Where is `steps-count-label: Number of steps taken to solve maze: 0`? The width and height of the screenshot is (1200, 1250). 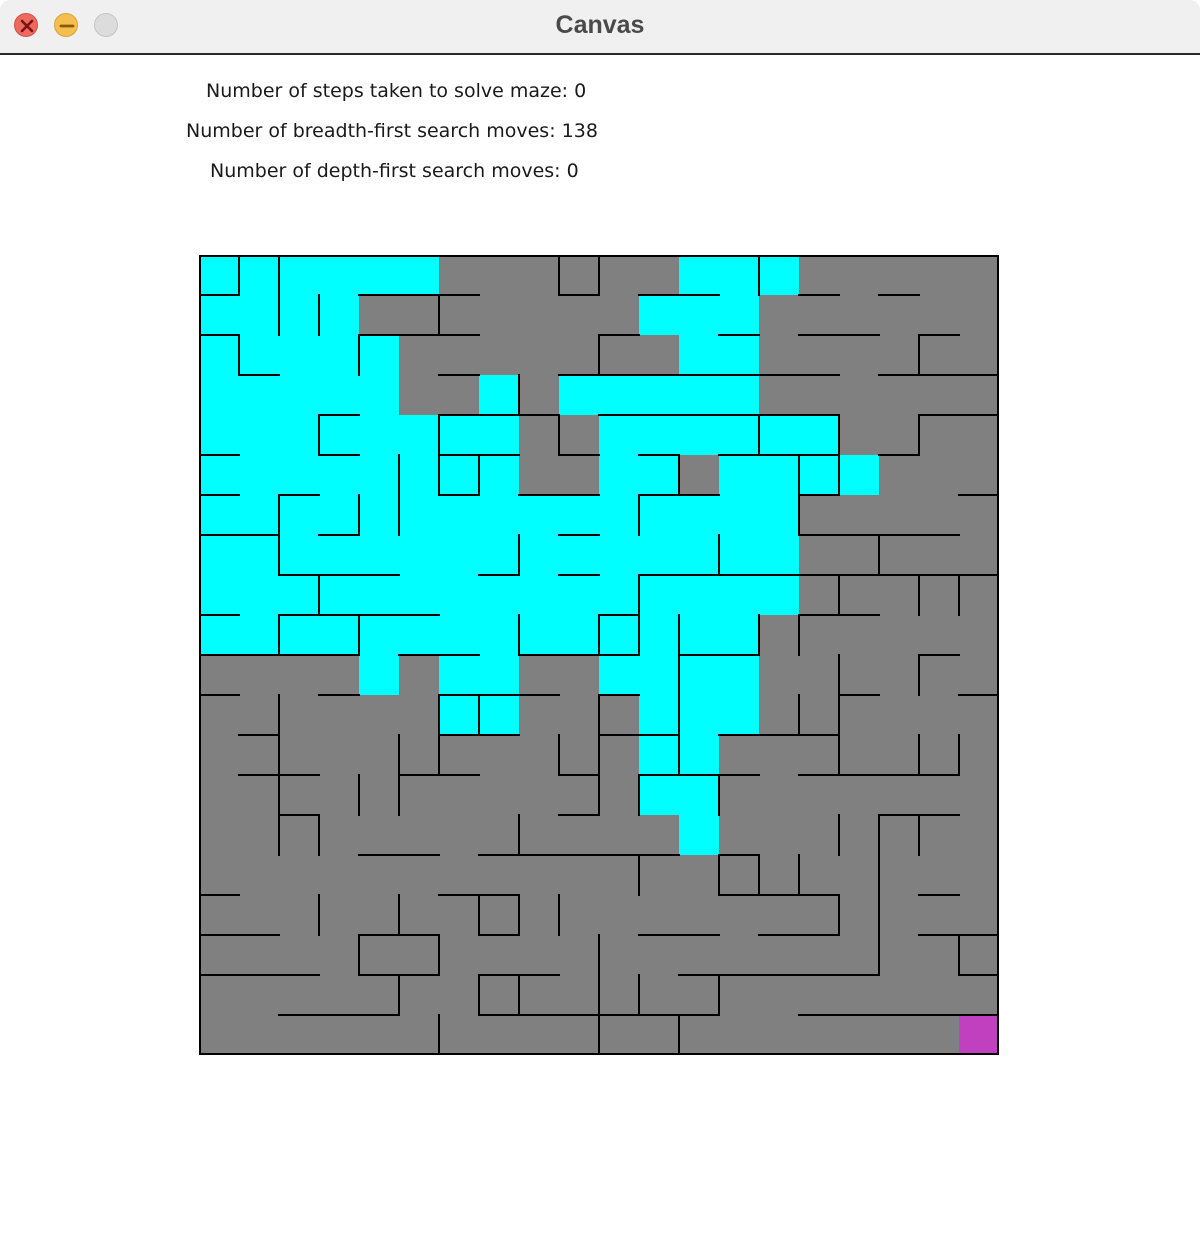 steps-count-label: Number of steps taken to solve maze: 0 is located at coordinates (396, 91).